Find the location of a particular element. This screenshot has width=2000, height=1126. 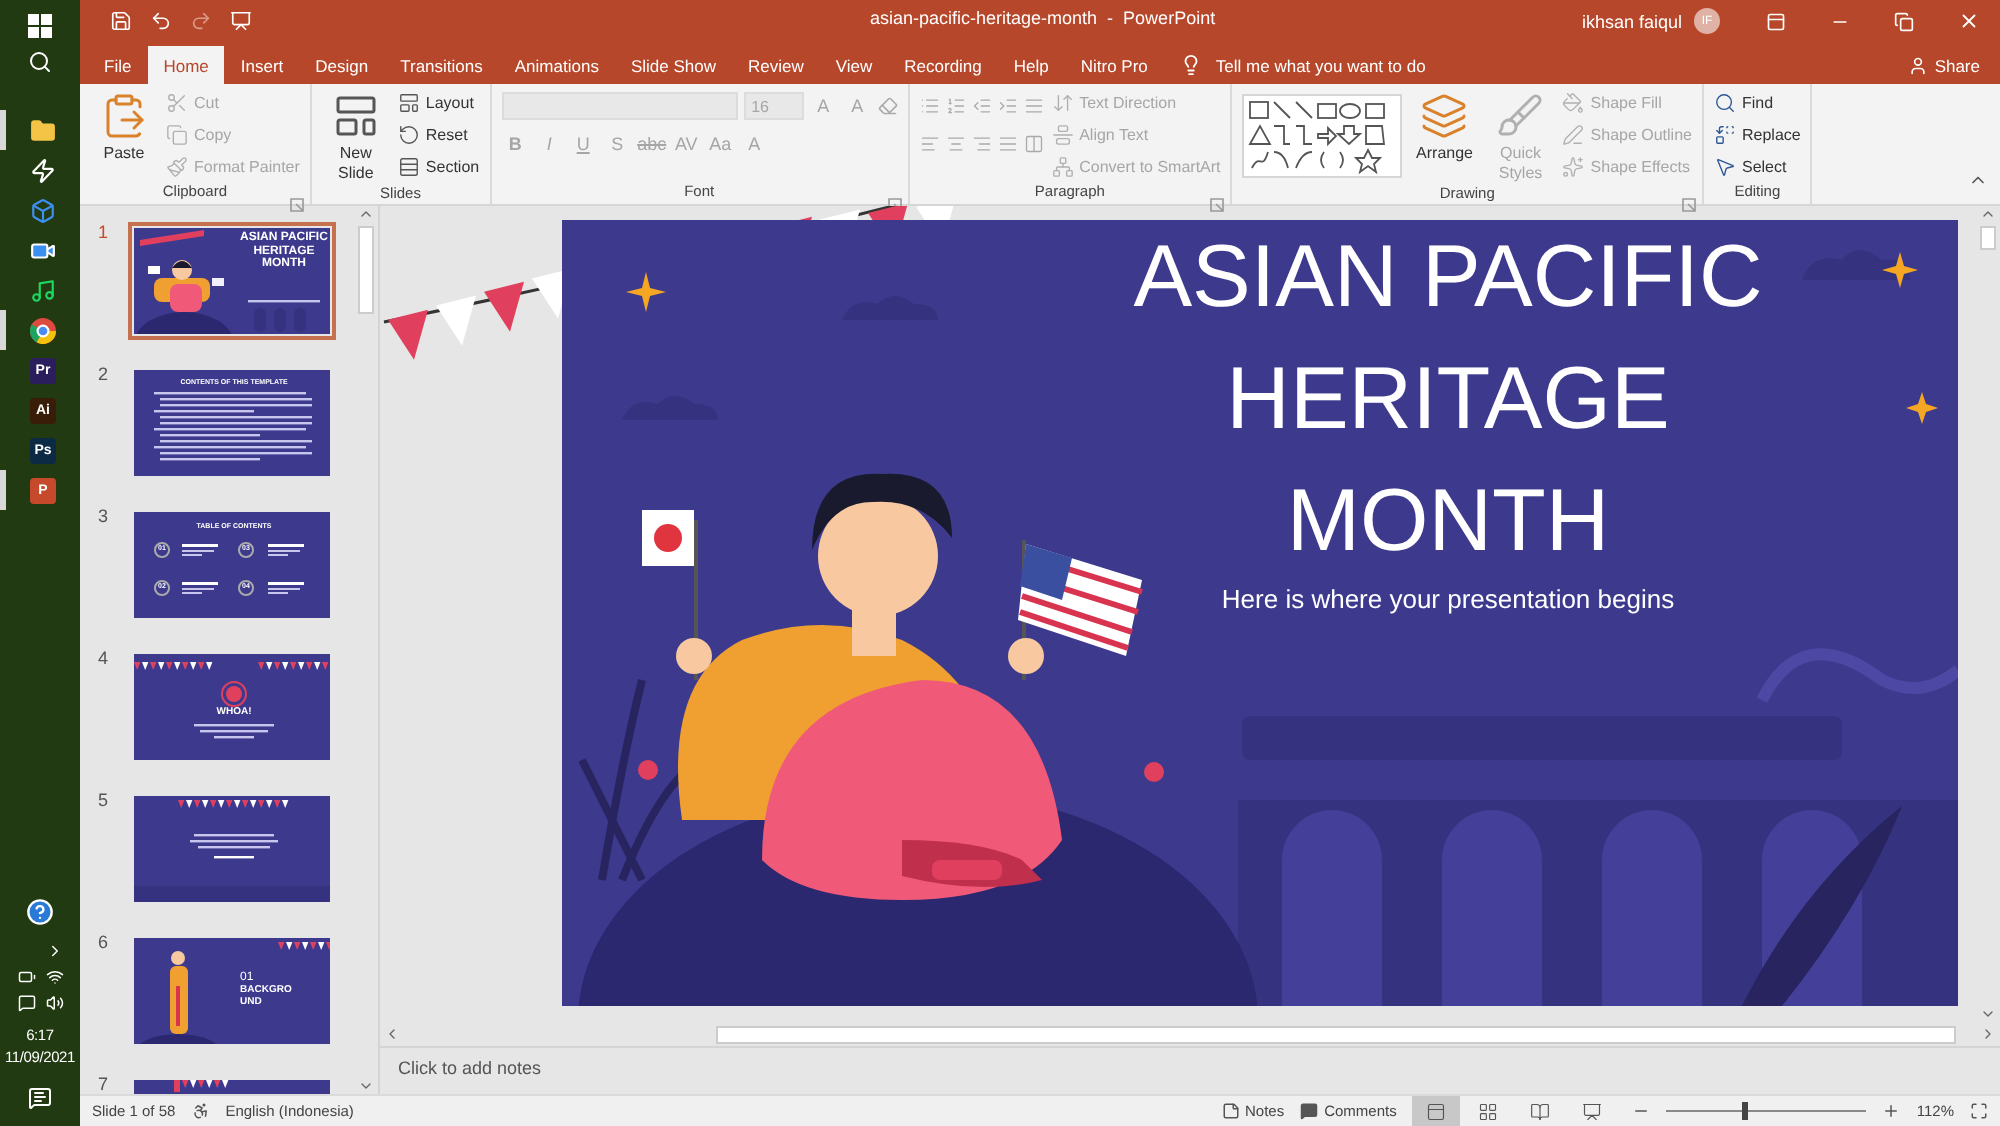

layers-icon is located at coordinates (1444, 116).